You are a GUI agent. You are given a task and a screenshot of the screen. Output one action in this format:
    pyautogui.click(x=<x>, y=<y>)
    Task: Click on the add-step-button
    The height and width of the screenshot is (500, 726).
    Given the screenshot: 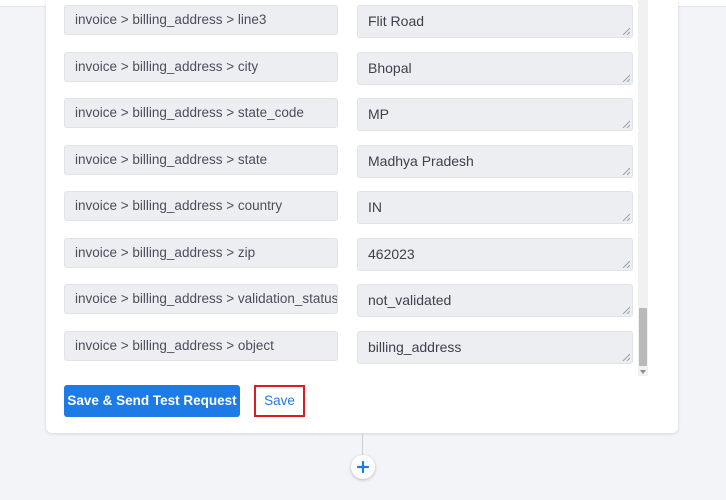 What is the action you would take?
    pyautogui.click(x=363, y=467)
    